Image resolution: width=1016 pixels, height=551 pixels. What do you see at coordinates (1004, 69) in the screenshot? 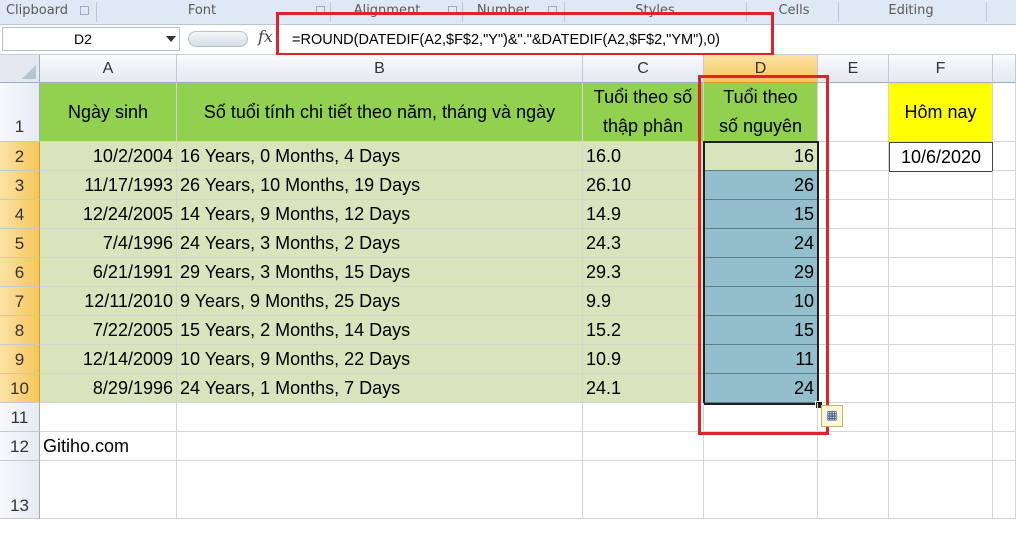
I see `column-header-g` at bounding box center [1004, 69].